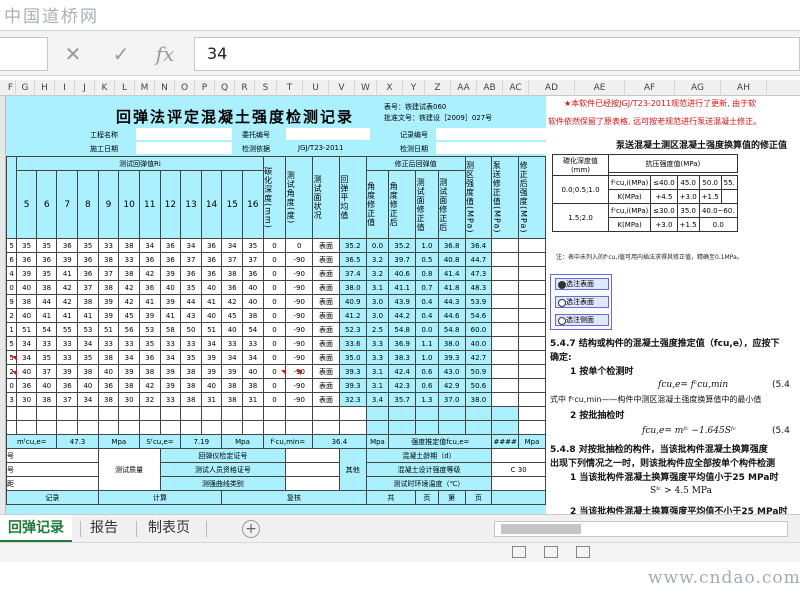  Describe the element at coordinates (326, 273) in the screenshot. I see `surface-value: 表面` at that location.